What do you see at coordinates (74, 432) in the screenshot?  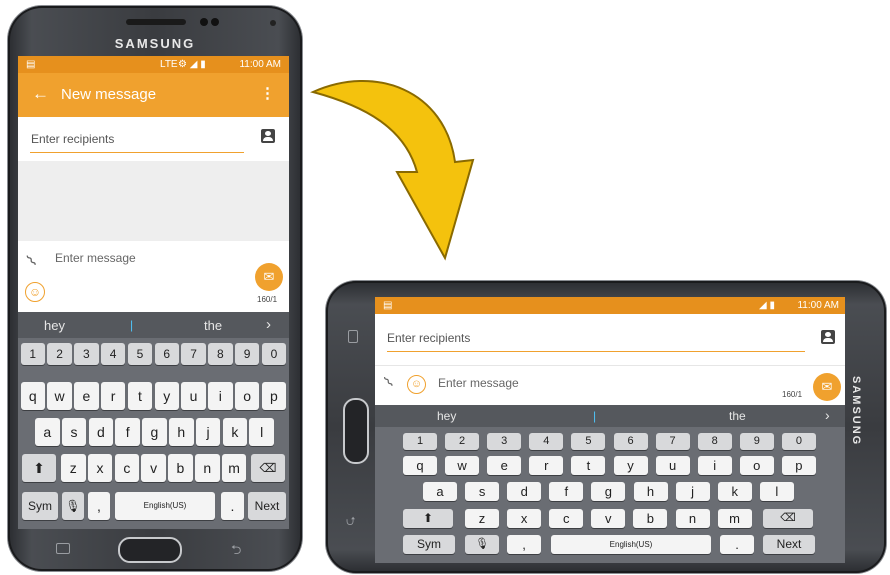 I see `key-s: s` at bounding box center [74, 432].